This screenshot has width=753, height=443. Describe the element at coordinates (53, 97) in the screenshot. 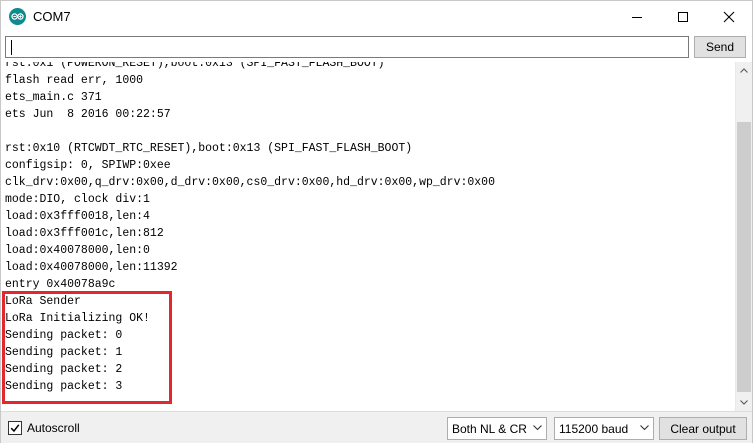

I see `output-line: ets_main.c 371` at that location.